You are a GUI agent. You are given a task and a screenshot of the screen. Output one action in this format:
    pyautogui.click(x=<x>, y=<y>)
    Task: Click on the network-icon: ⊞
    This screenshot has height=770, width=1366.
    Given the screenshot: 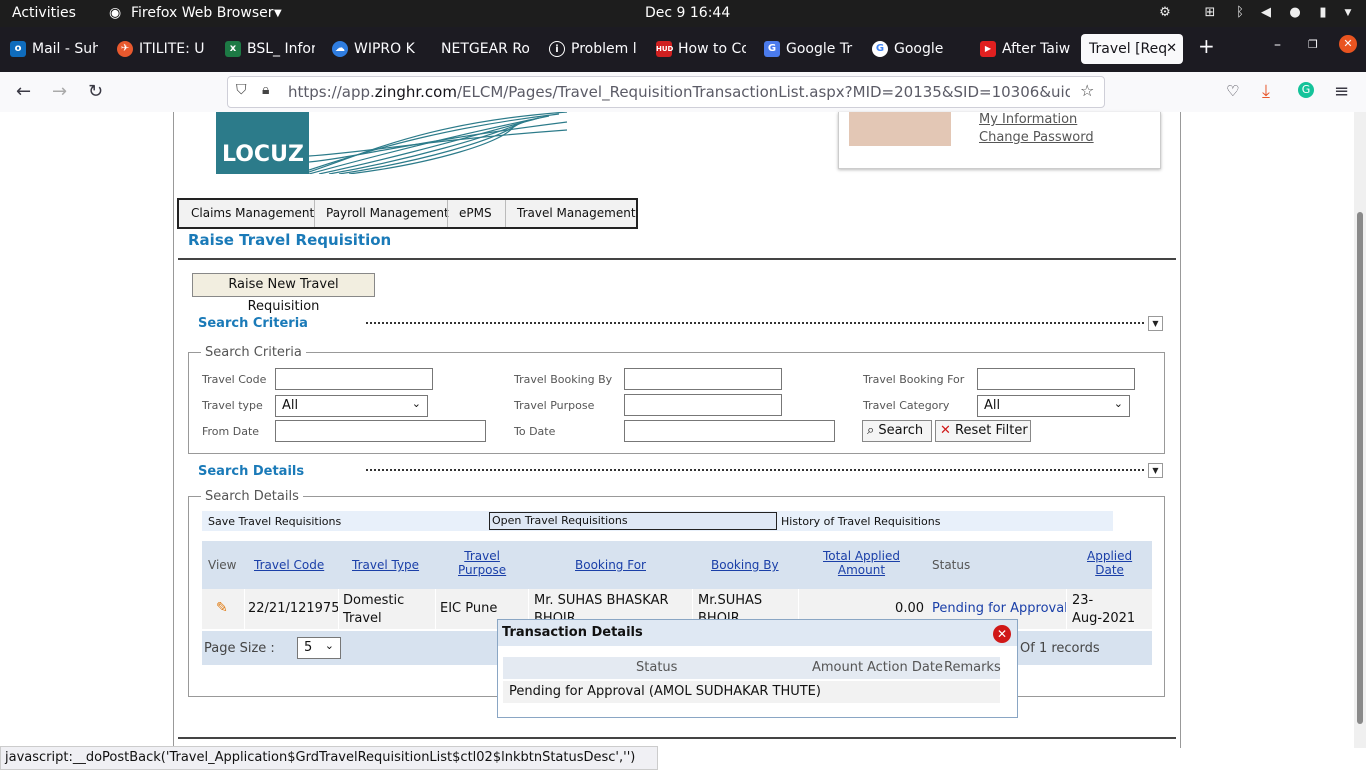 What is the action you would take?
    pyautogui.click(x=1210, y=13)
    